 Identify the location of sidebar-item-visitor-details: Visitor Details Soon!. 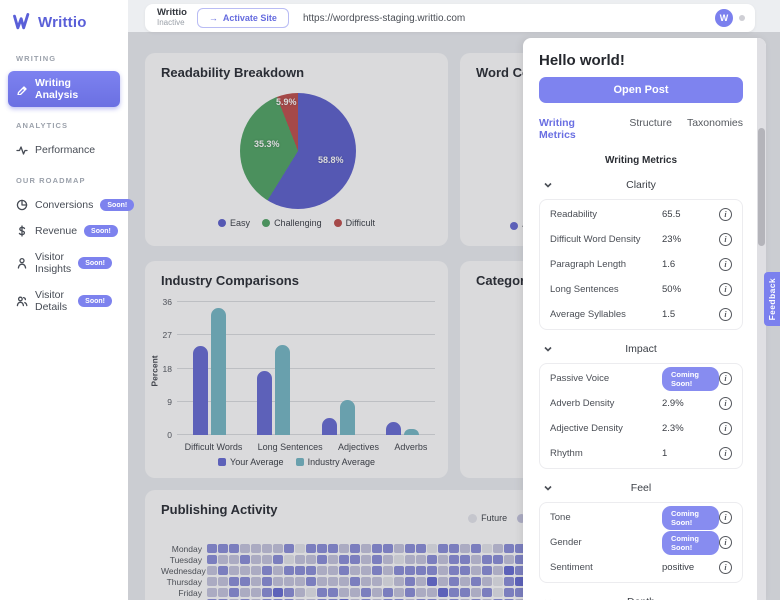
(64, 301).